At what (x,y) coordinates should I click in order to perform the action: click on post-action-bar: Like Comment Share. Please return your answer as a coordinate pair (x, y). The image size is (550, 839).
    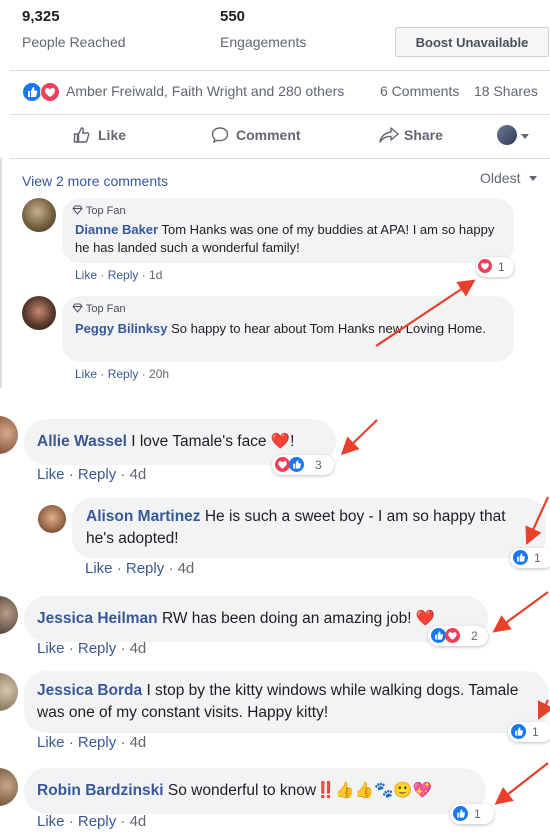
    Looking at the image, I should click on (280, 136).